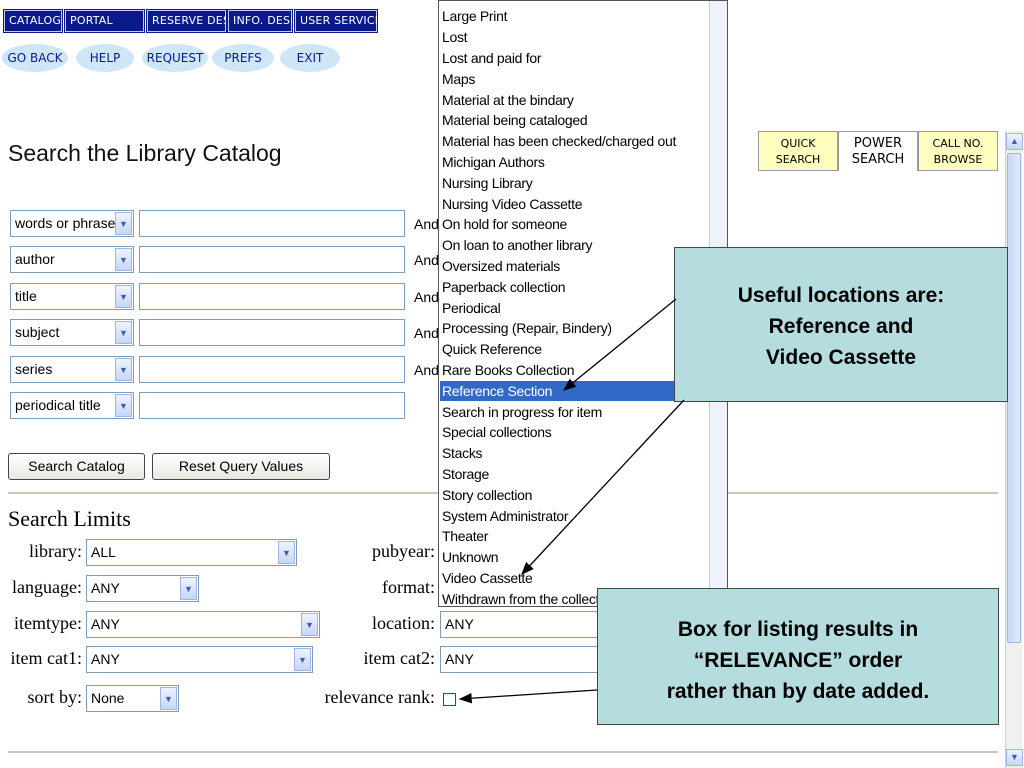  I want to click on arrow-to-relevance-checkbox, so click(528, 696).